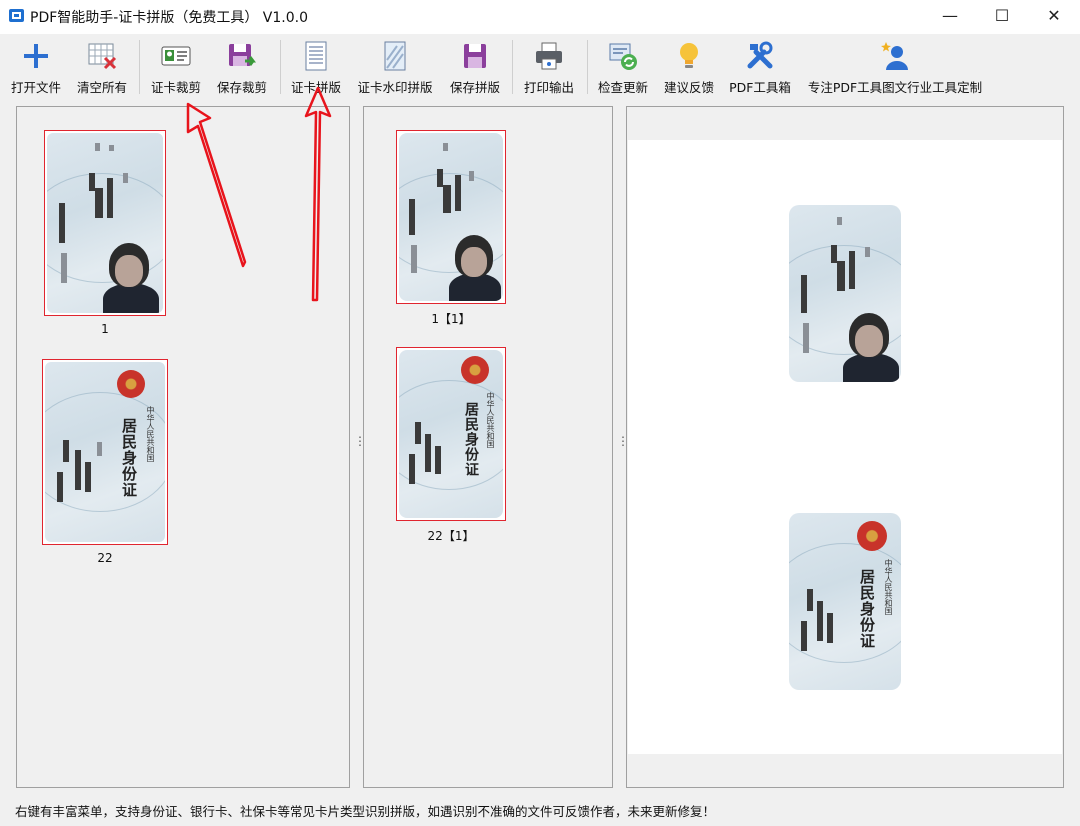 The image size is (1080, 826). I want to click on cropped-thumbnail, so click(451, 217).